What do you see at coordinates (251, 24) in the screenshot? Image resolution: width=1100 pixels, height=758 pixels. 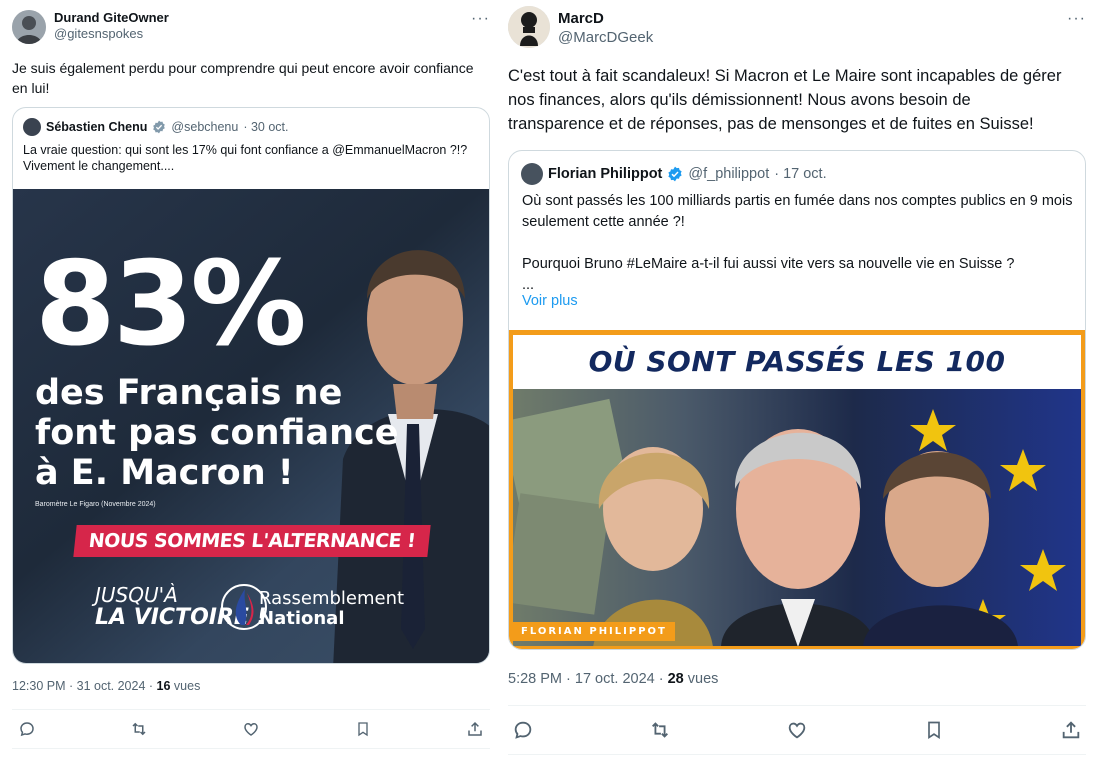 I see `tweet-header: Durand GiteOwner @gitesnspokes ···` at bounding box center [251, 24].